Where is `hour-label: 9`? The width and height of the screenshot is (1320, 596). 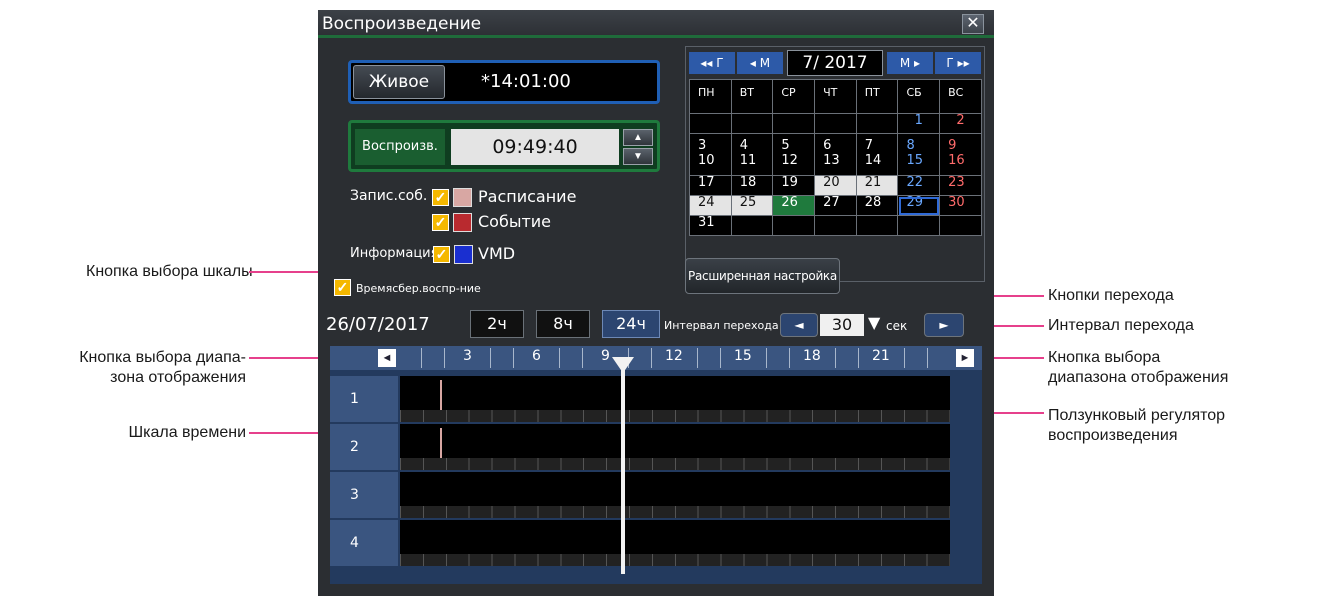
hour-label: 9 is located at coordinates (605, 356).